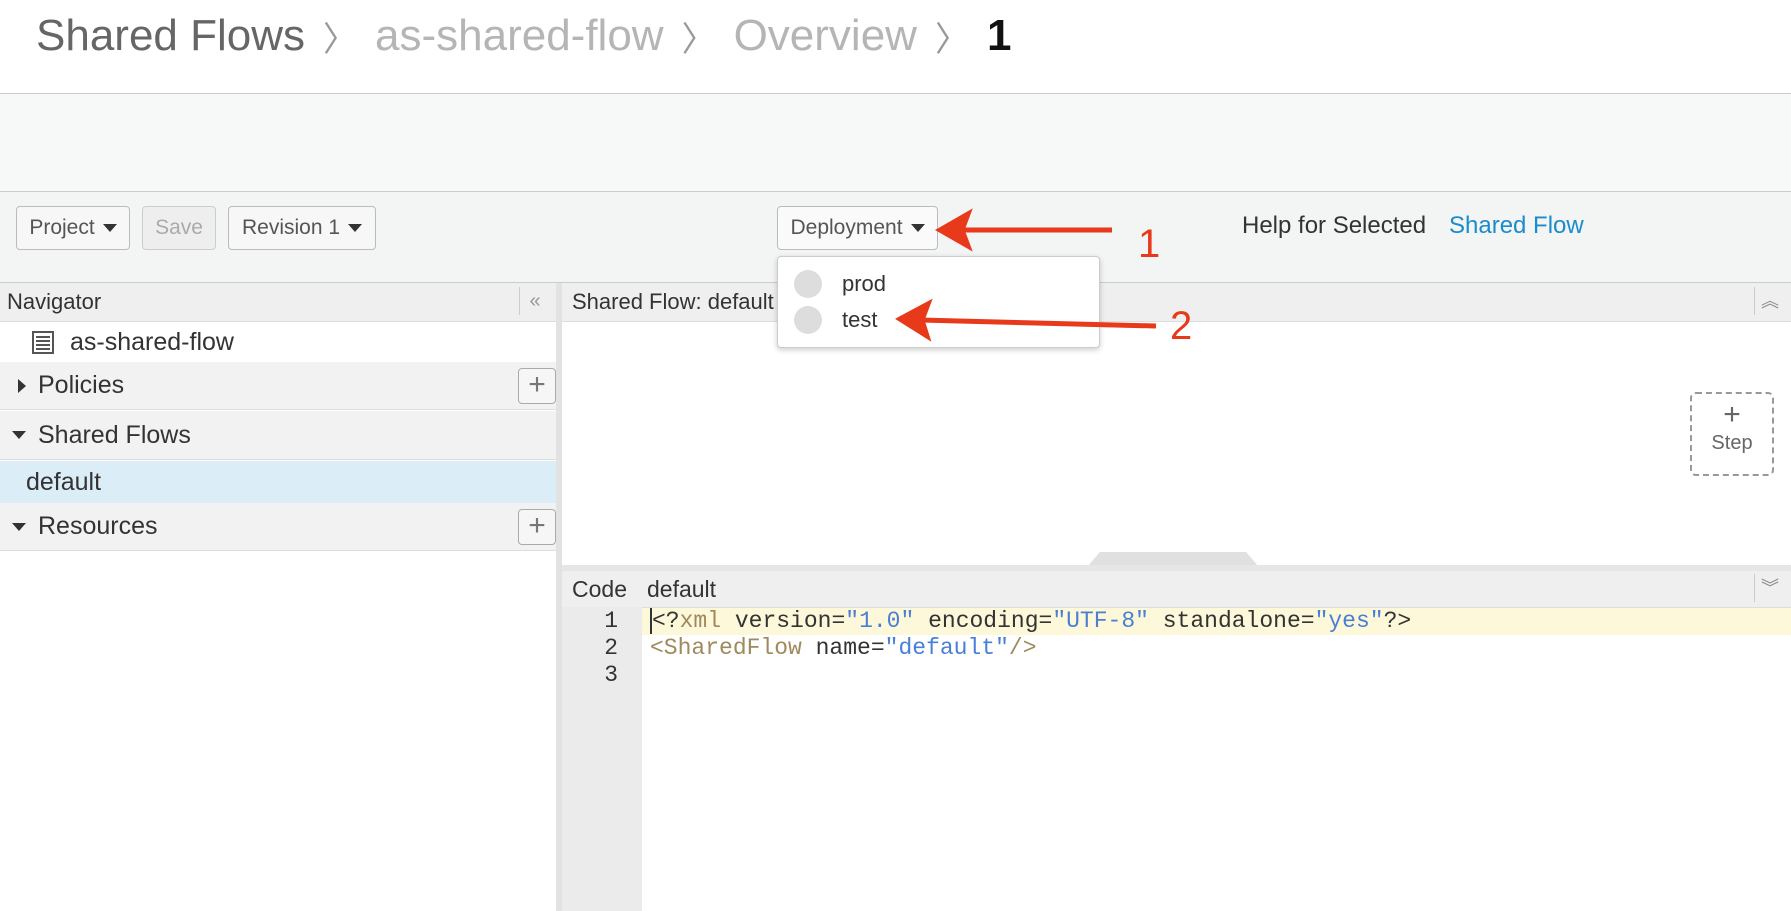 Image resolution: width=1791 pixels, height=911 pixels. Describe the element at coordinates (1149, 244) in the screenshot. I see `annotation-label-1: 1` at that location.